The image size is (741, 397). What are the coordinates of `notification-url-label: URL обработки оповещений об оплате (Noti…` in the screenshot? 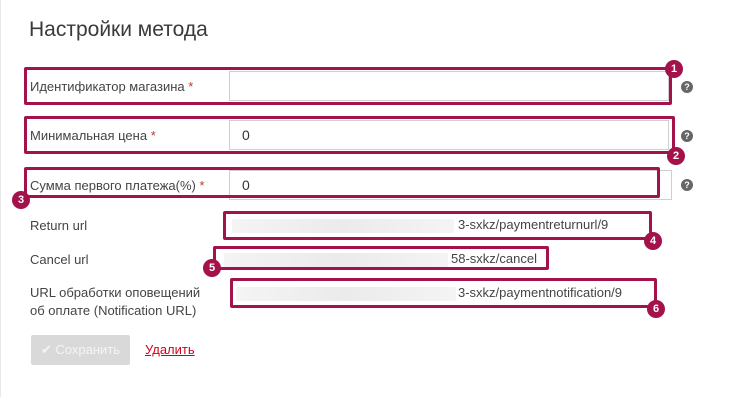 It's located at (115, 302).